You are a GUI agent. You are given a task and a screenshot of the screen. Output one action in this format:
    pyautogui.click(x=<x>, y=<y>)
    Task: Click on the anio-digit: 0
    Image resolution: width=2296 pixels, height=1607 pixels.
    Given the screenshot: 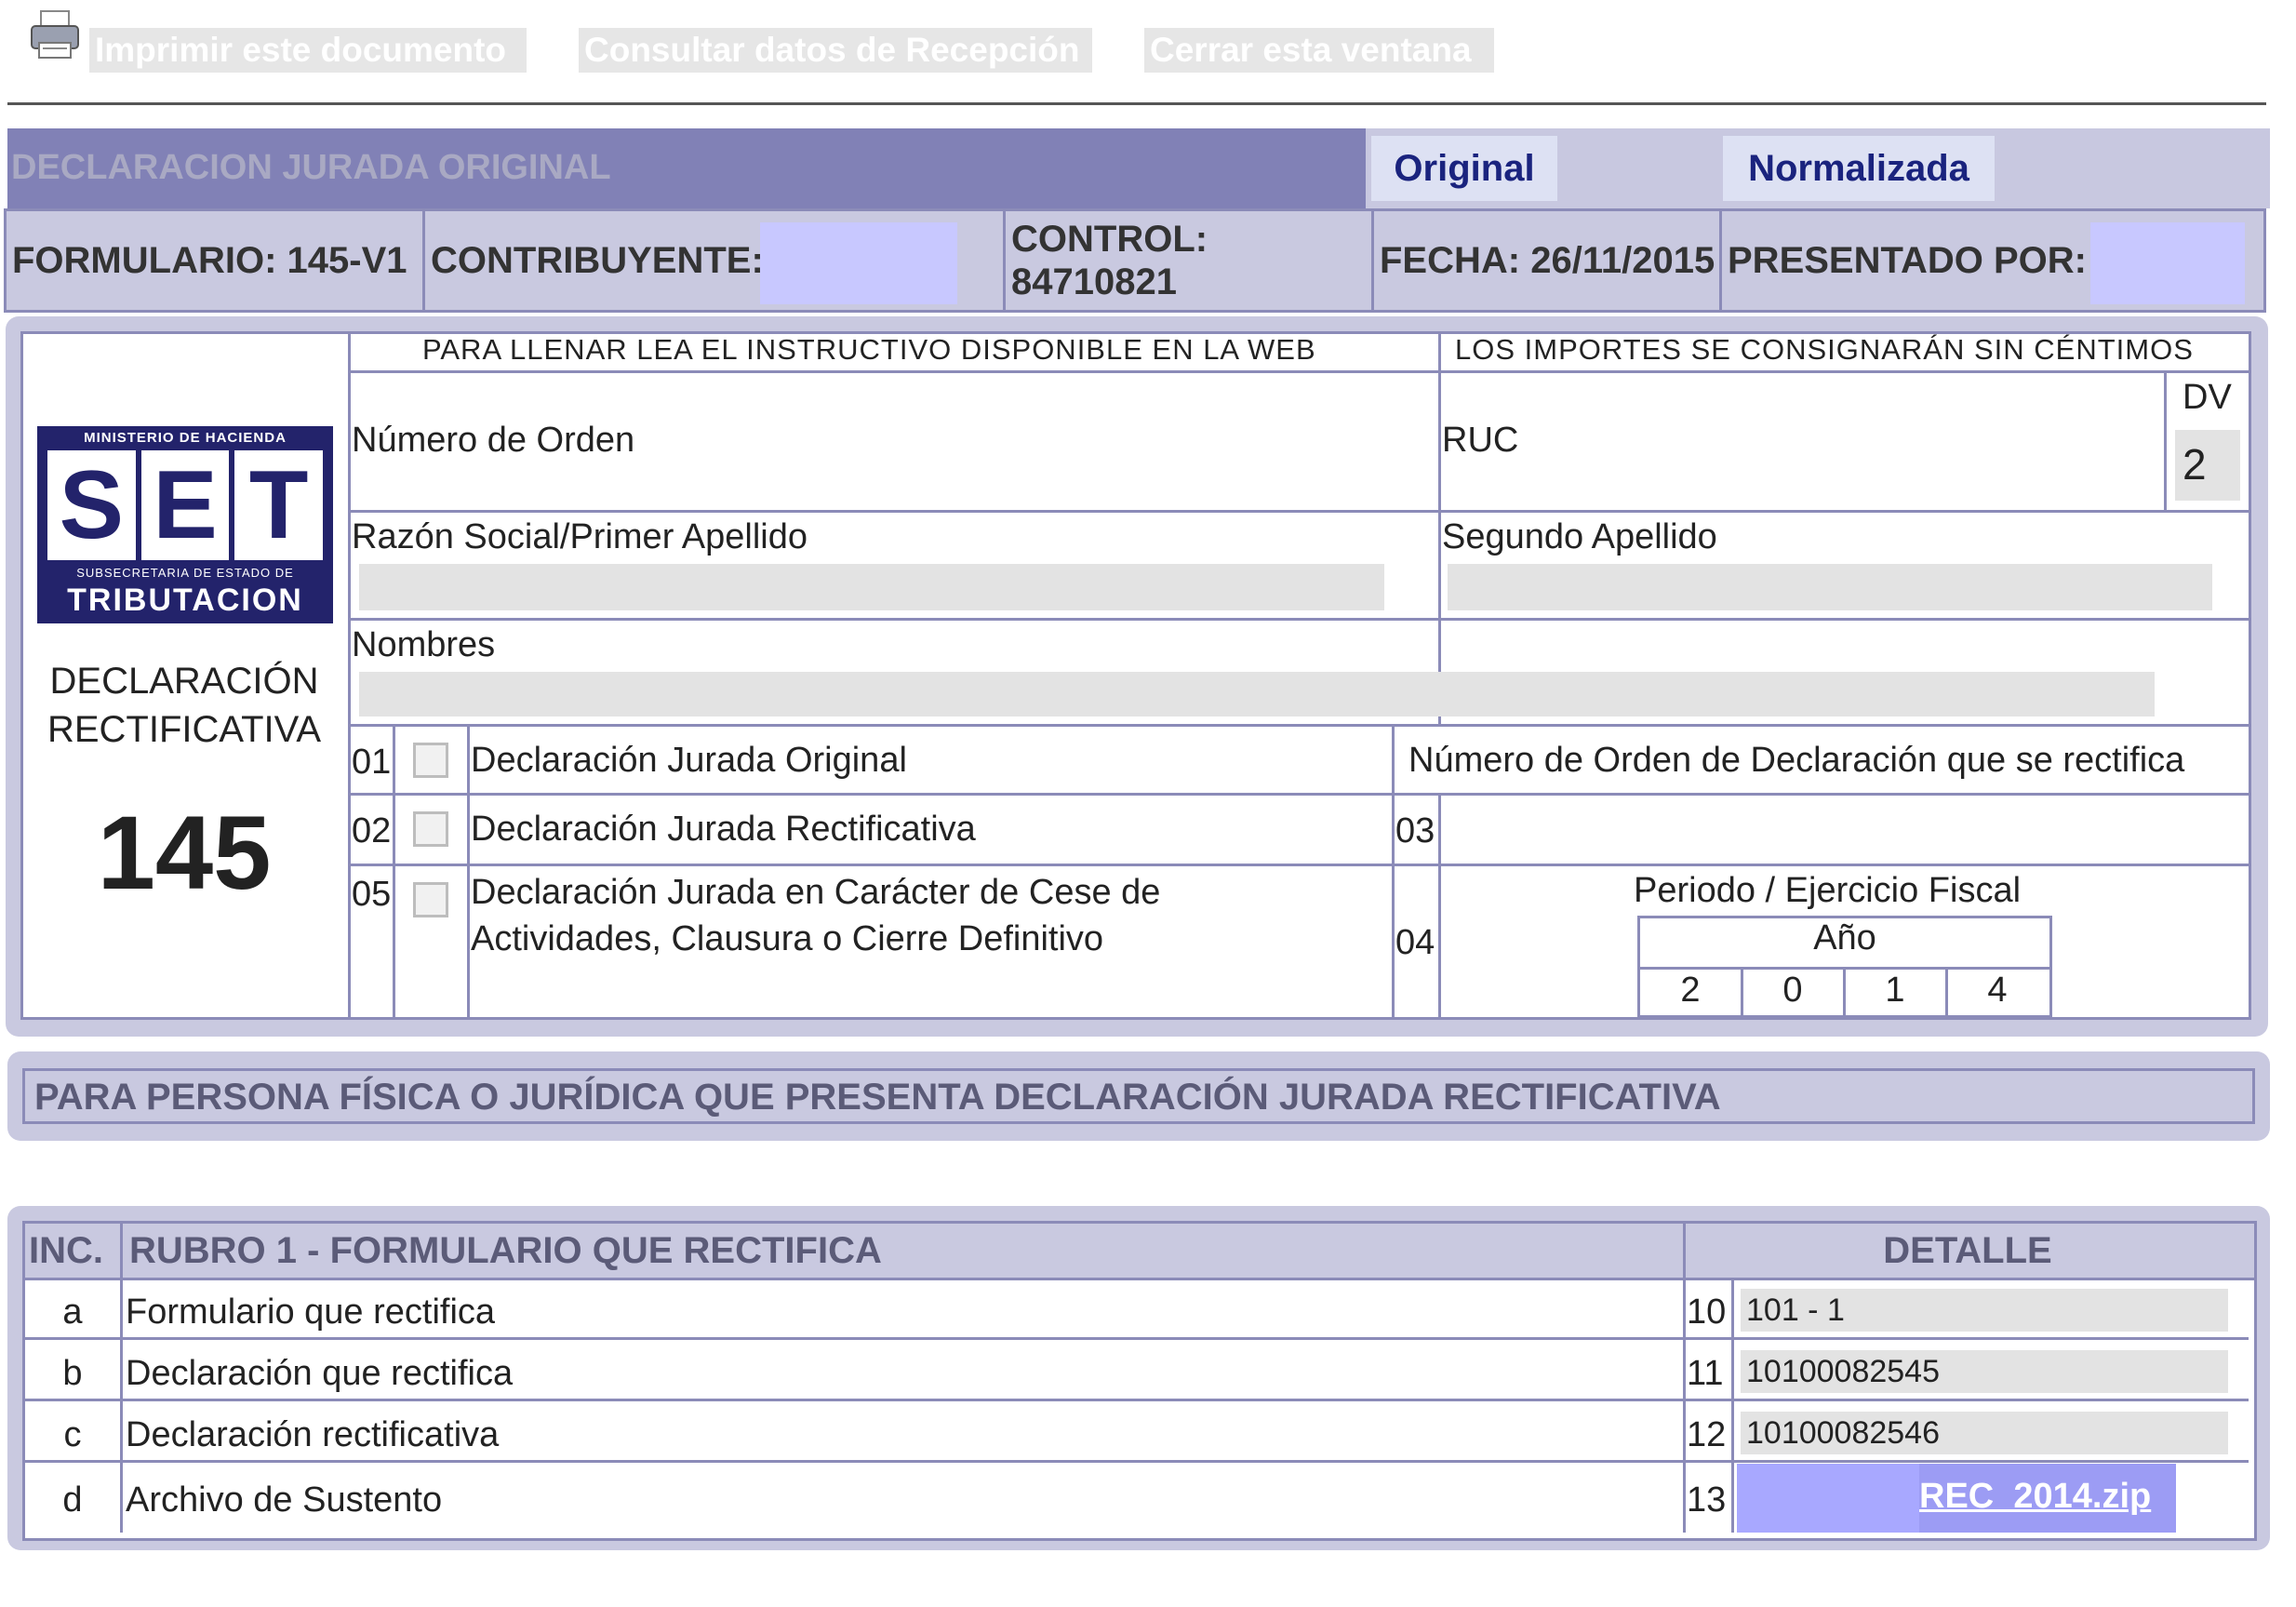 What is the action you would take?
    pyautogui.click(x=1792, y=991)
    